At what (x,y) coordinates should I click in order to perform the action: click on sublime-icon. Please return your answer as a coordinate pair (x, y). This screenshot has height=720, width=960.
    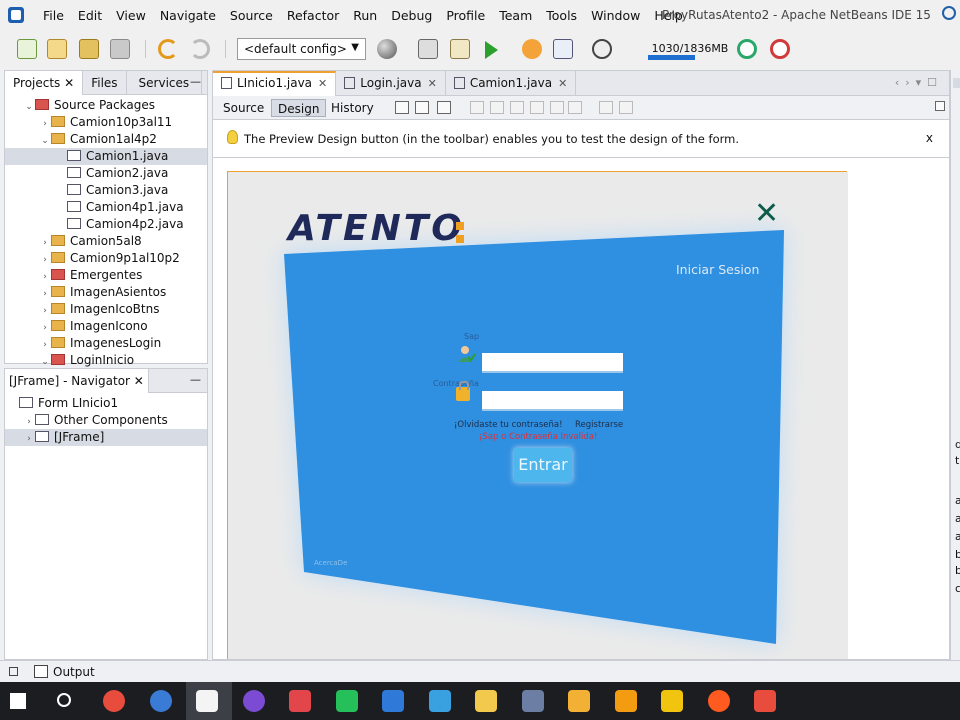
    Looking at the image, I should click on (625, 701).